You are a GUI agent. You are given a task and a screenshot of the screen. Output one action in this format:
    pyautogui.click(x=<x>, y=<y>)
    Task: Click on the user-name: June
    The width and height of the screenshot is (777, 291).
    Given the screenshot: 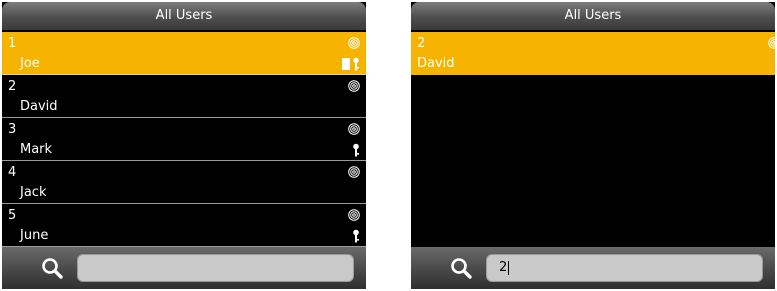 What is the action you would take?
    pyautogui.click(x=34, y=235)
    